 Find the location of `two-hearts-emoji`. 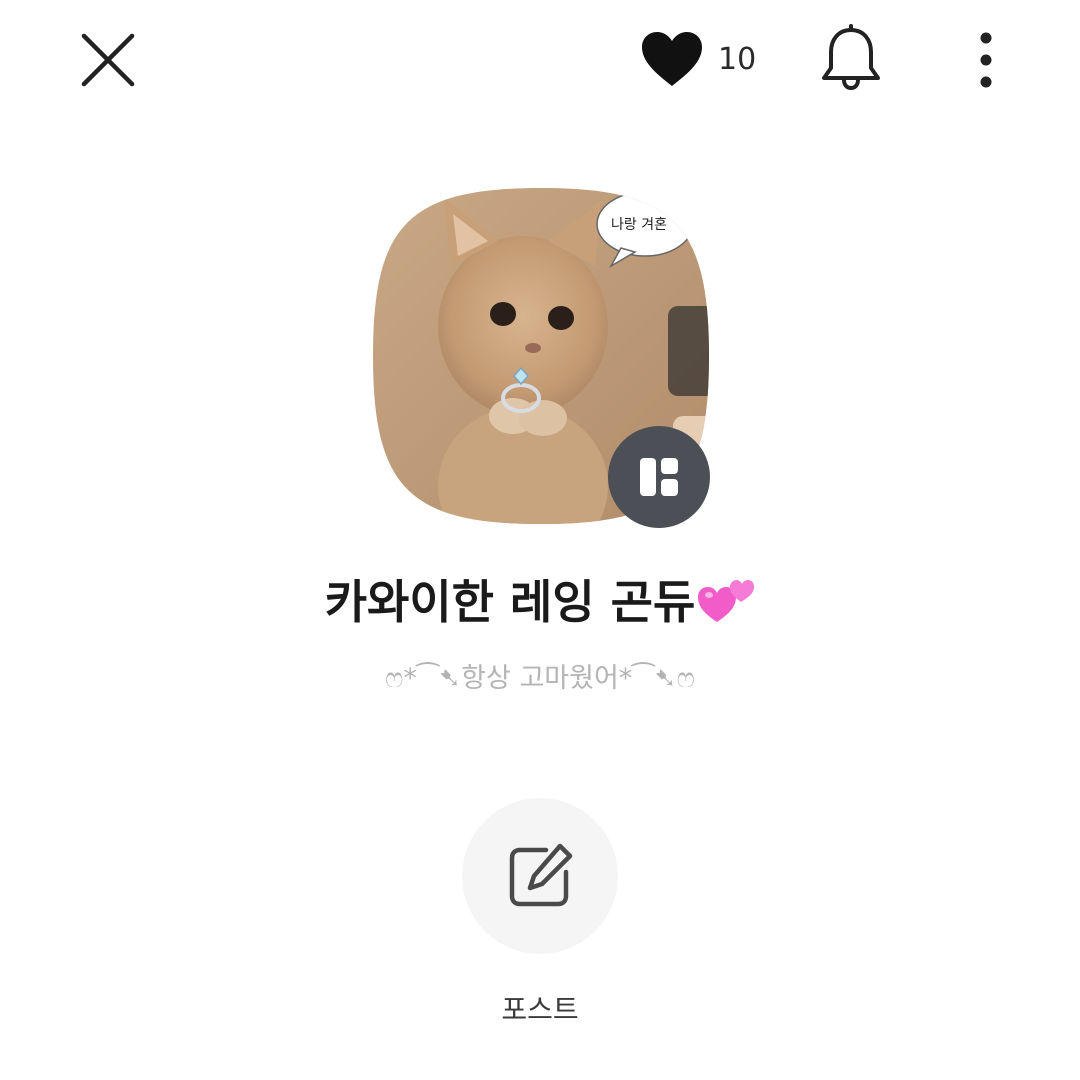

two-hearts-emoji is located at coordinates (726, 601).